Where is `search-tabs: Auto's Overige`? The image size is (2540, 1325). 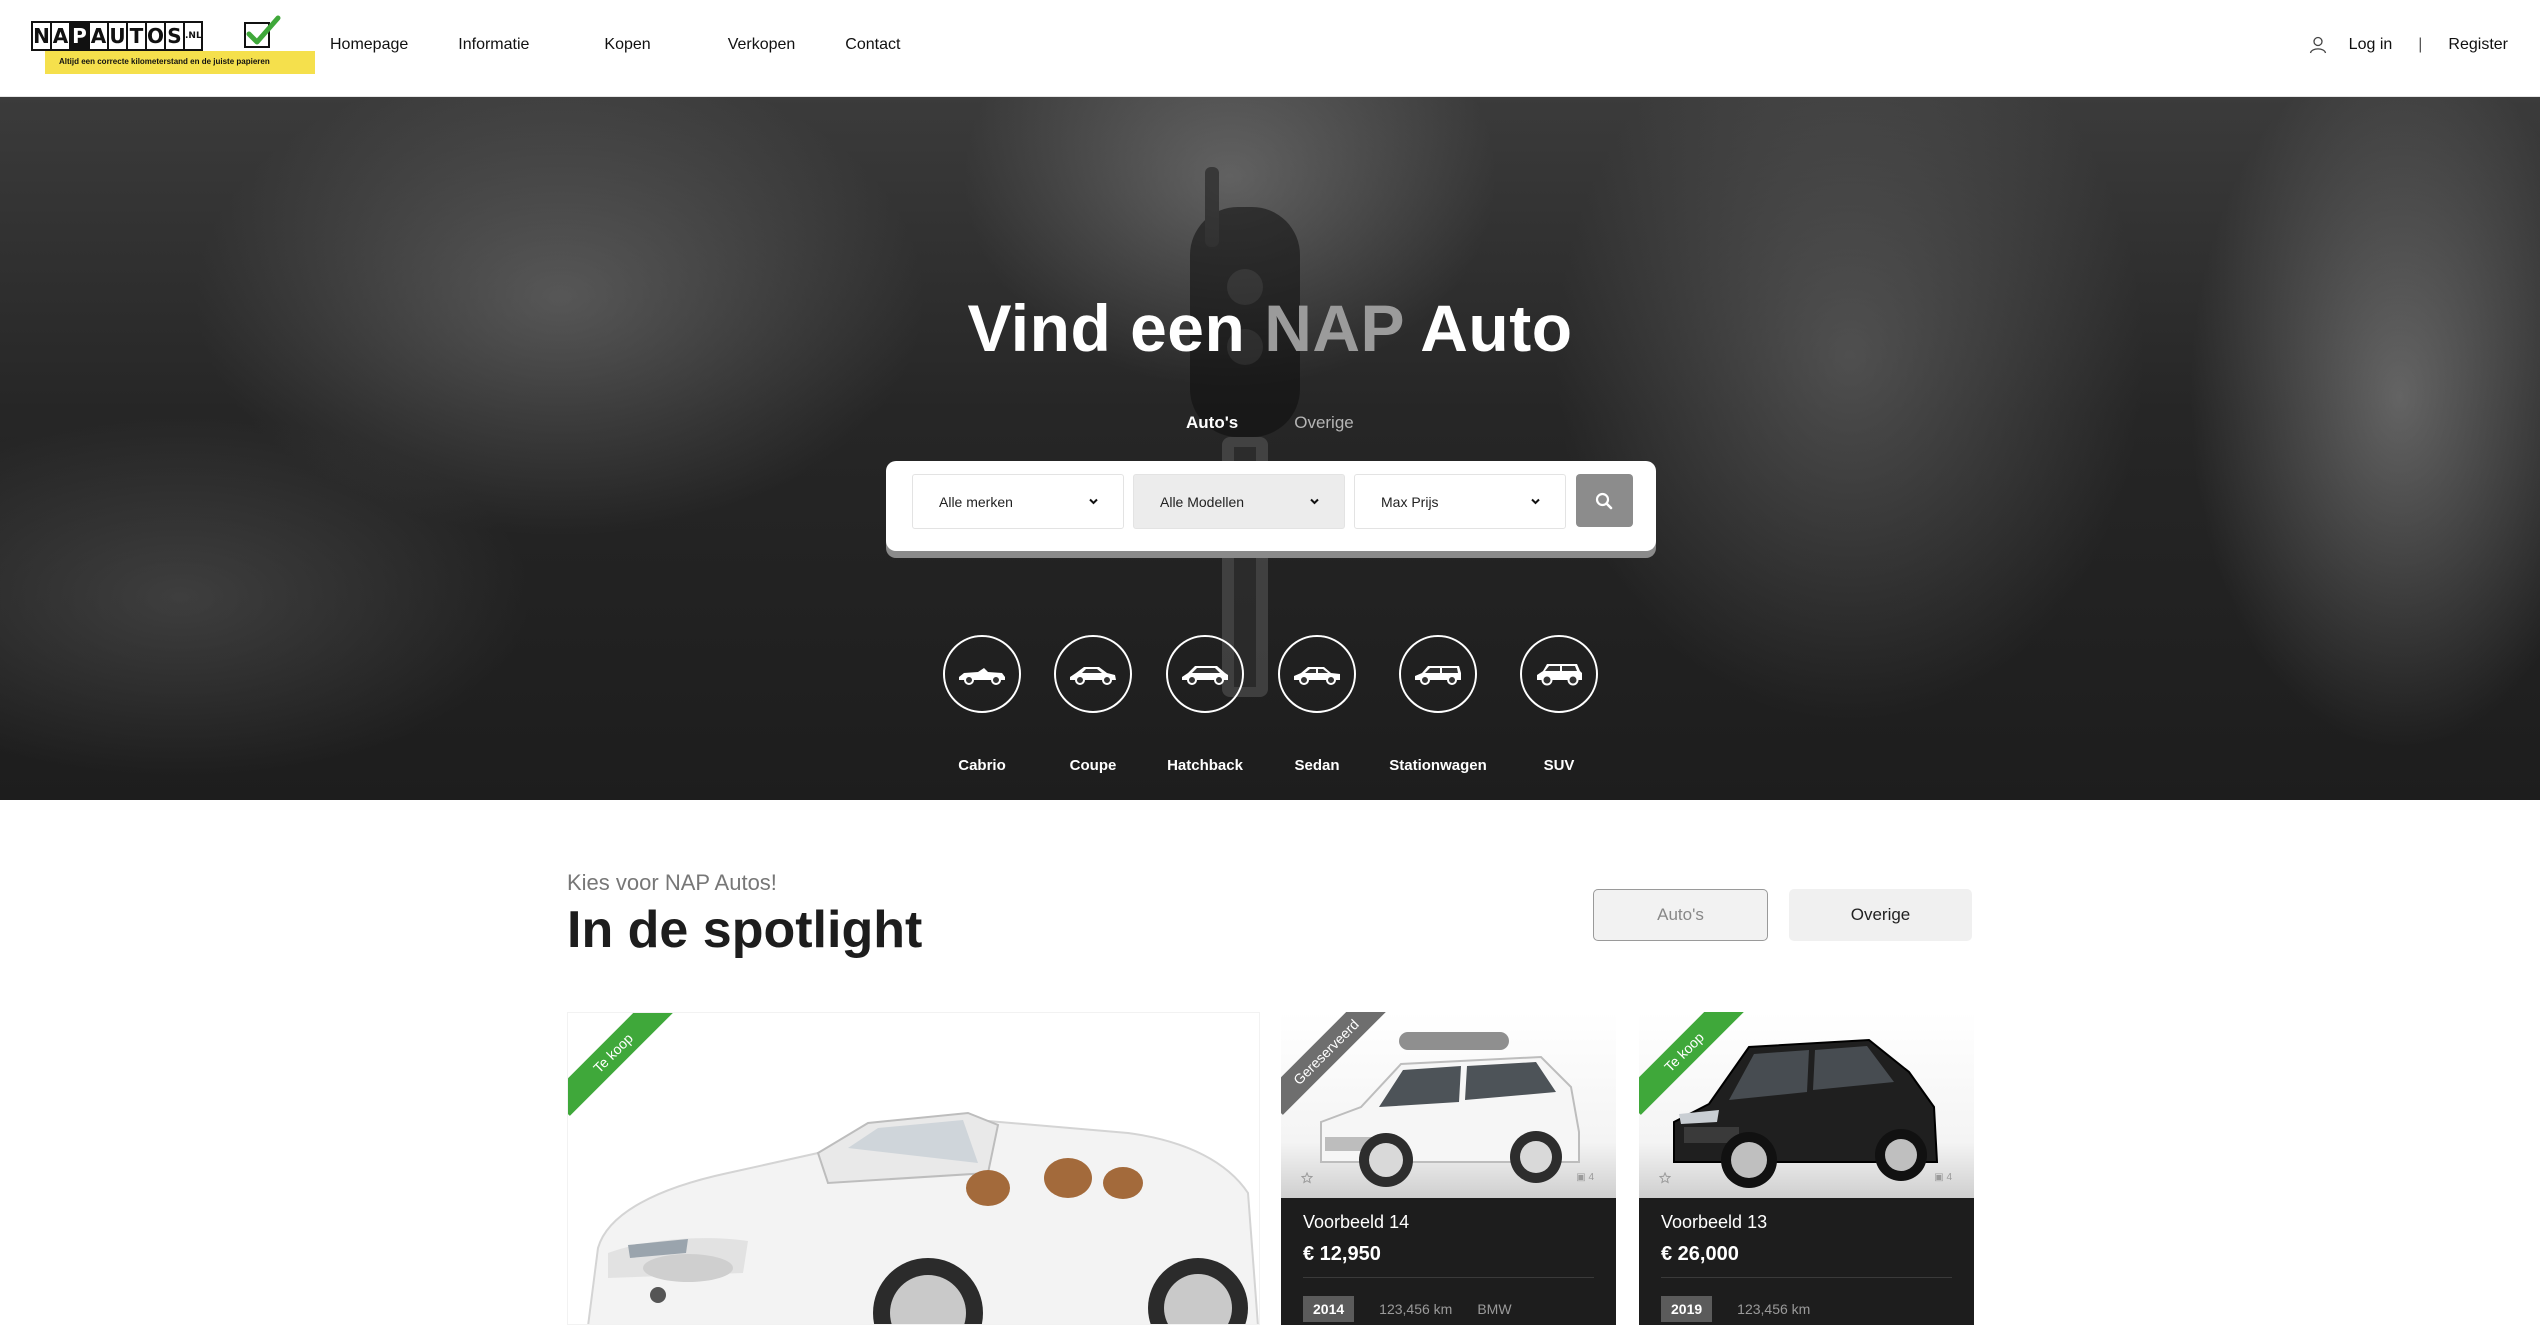
search-tabs: Auto's Overige is located at coordinates (1298, 423).